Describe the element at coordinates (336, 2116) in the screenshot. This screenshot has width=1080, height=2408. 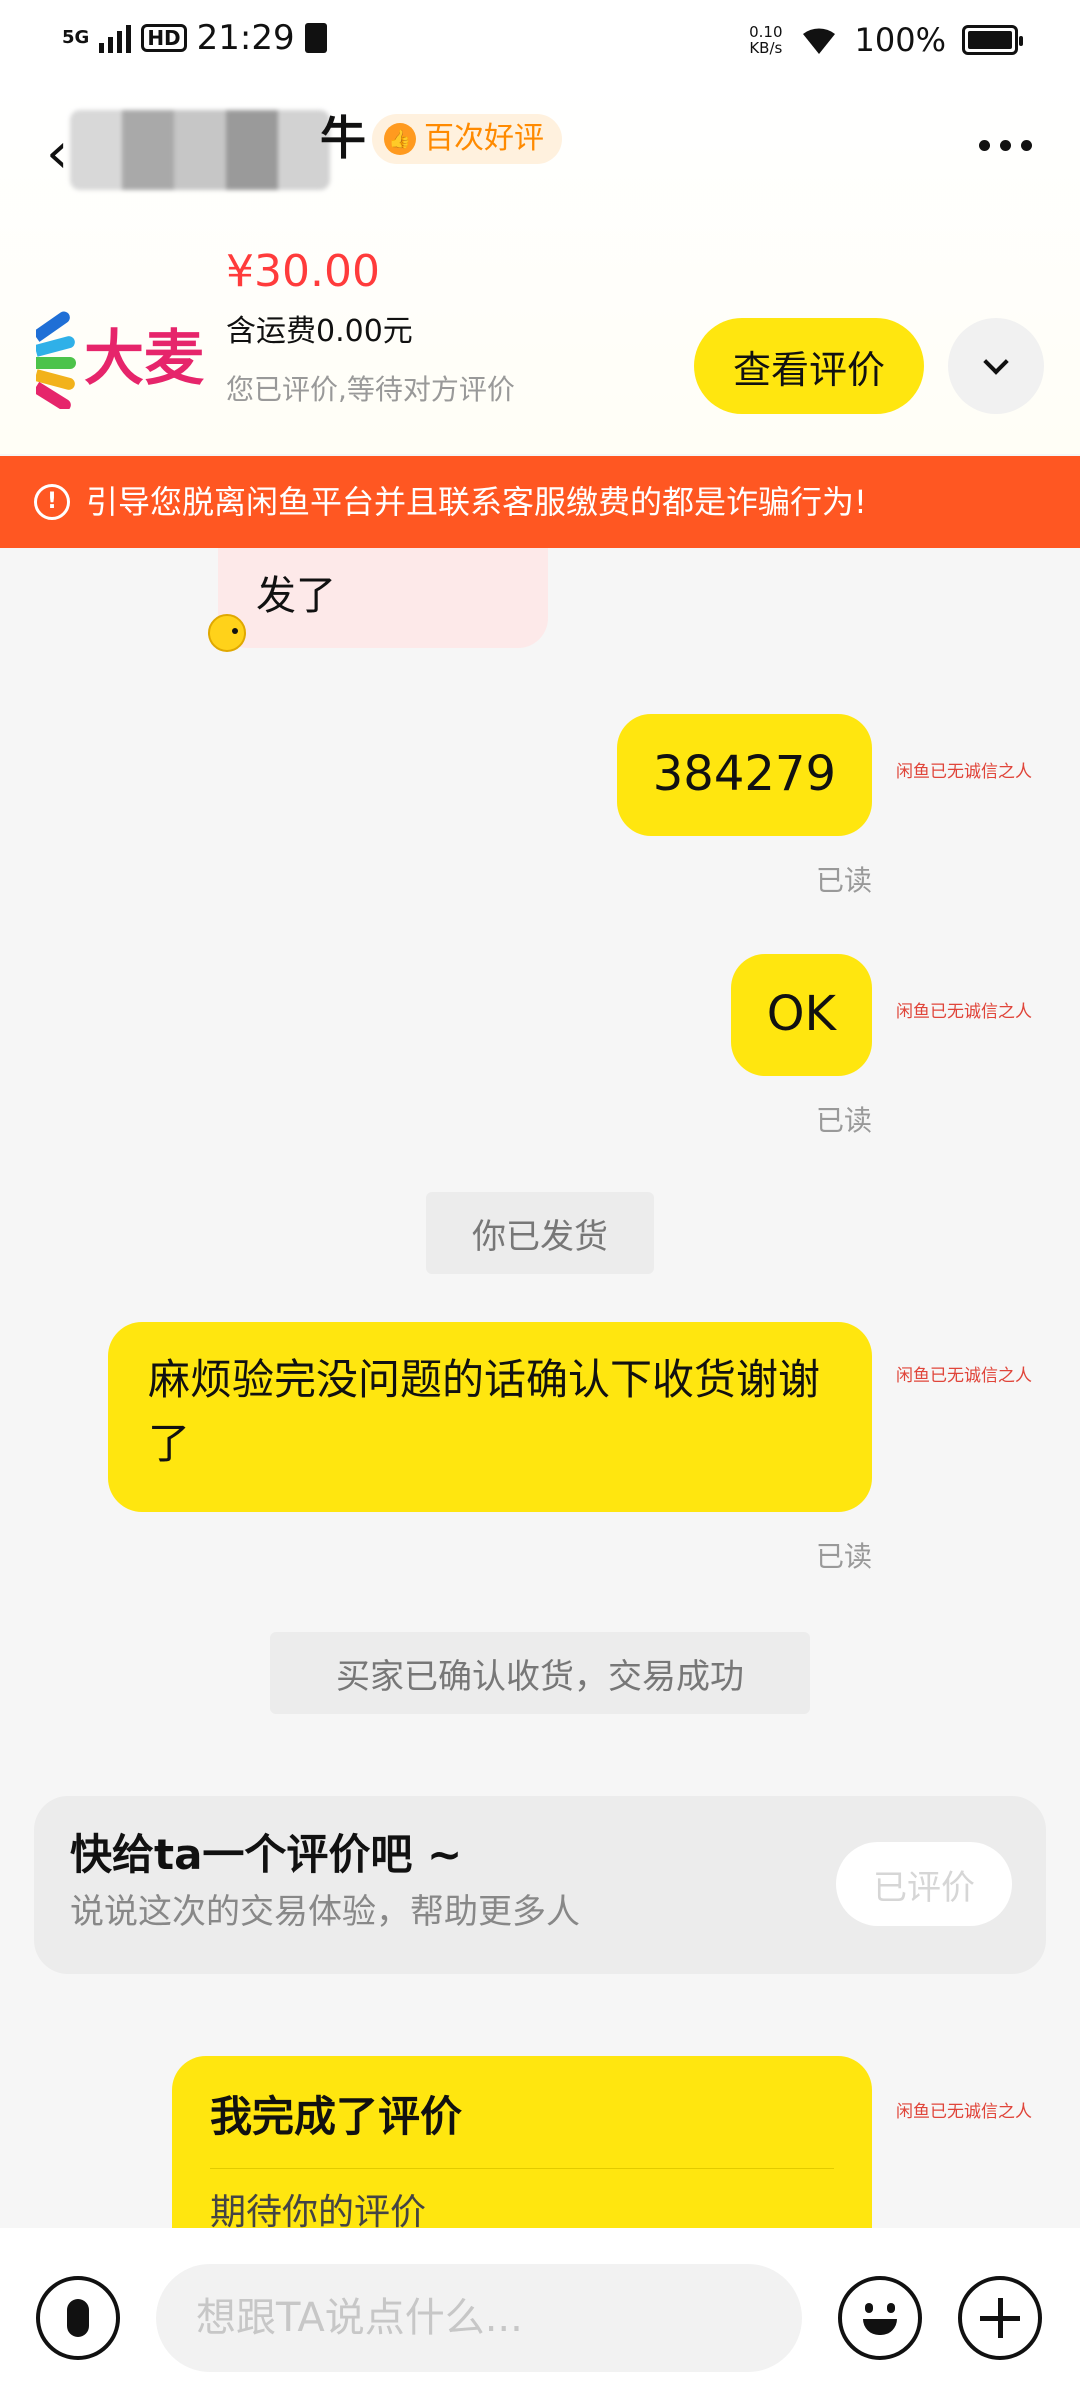
I see `review-done-title: 我完成了评价` at that location.